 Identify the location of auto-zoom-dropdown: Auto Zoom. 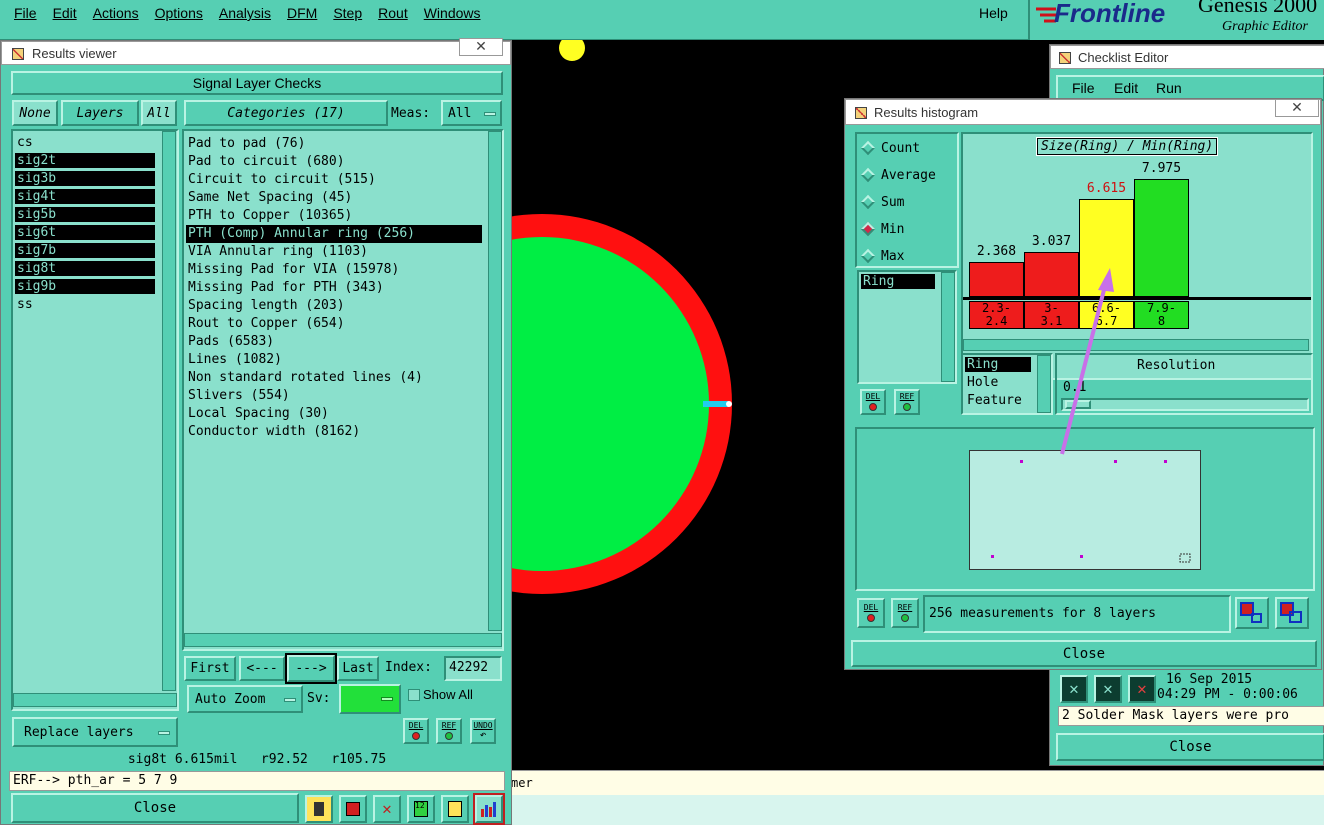
(245, 699).